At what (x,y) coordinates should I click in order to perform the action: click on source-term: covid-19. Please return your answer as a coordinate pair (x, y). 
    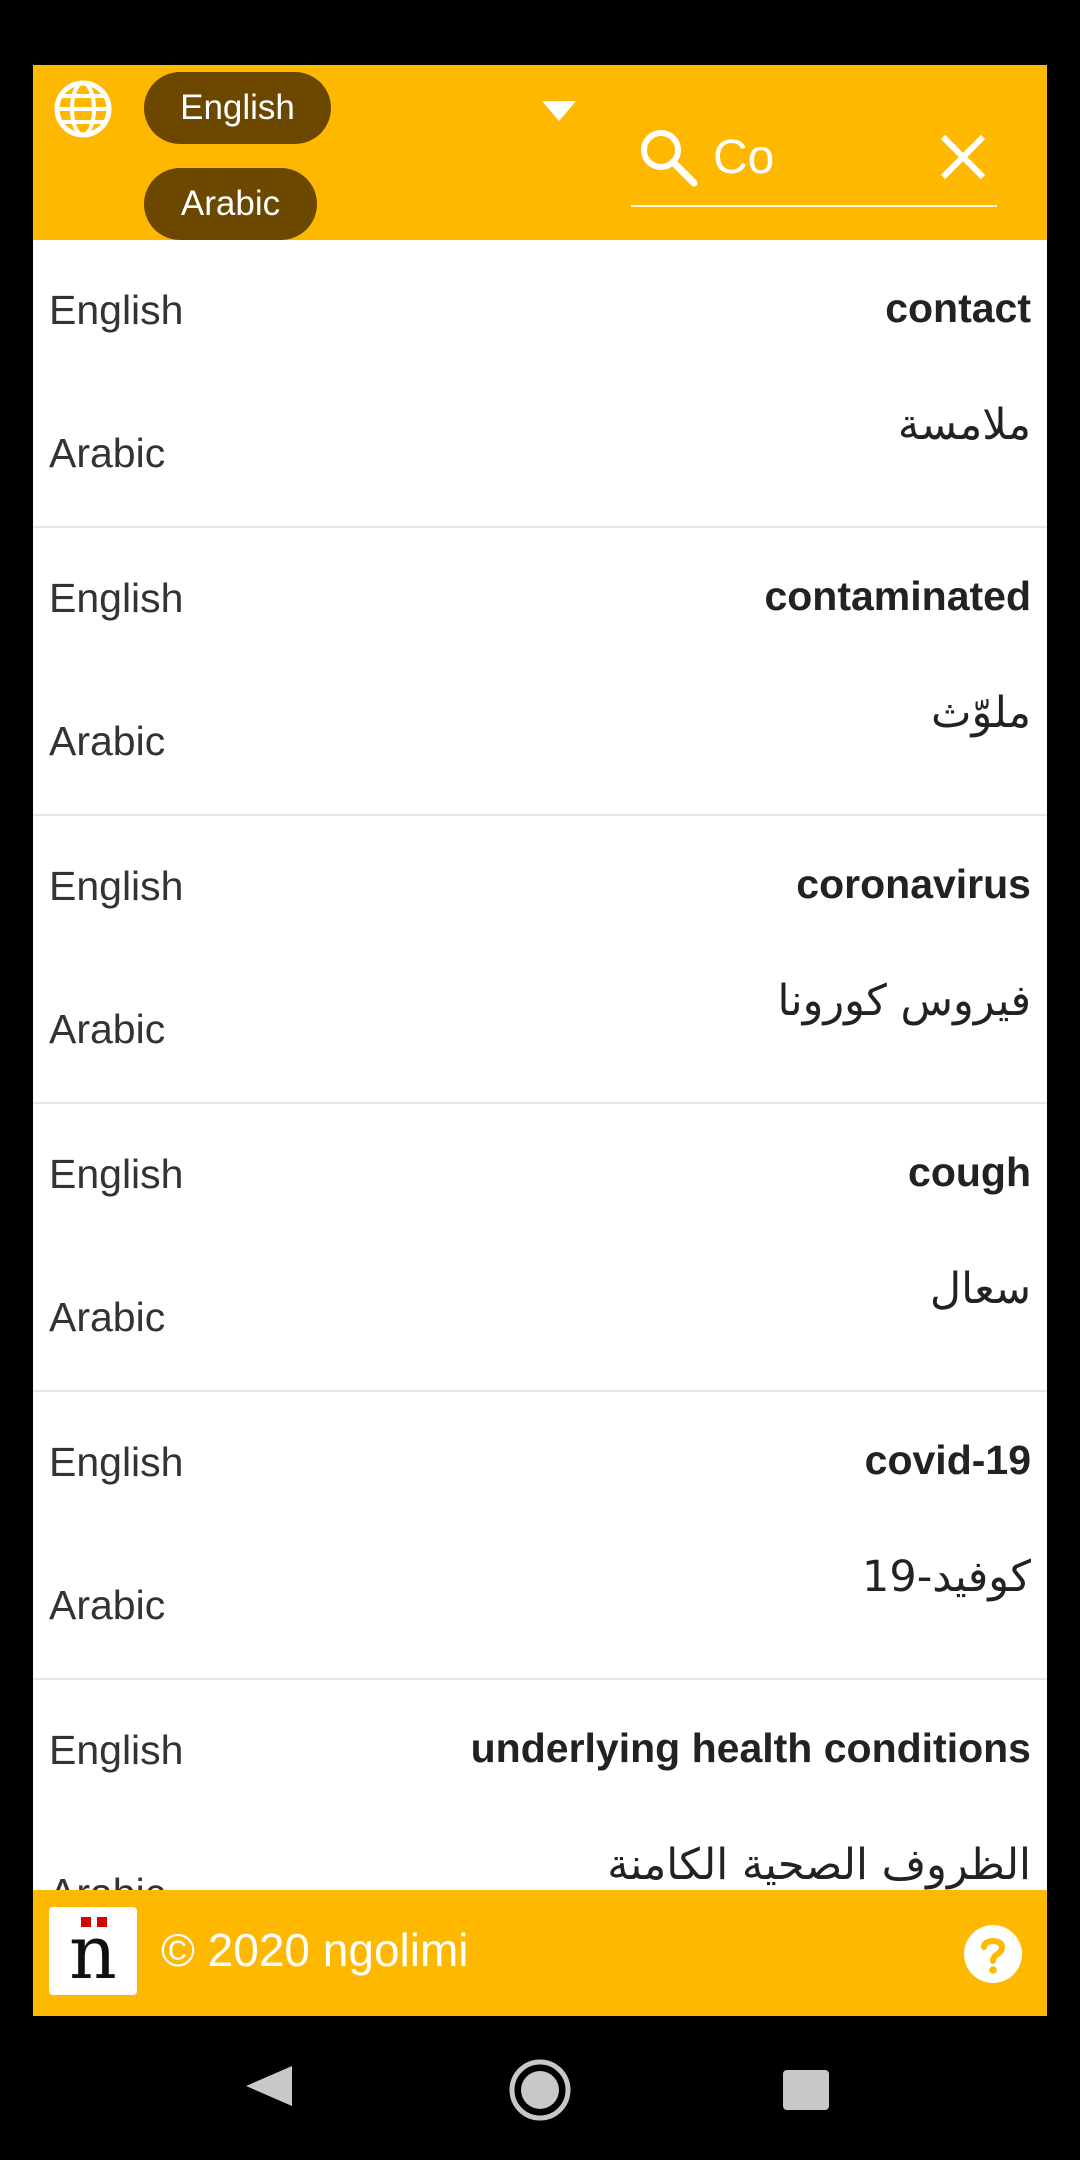
    Looking at the image, I should click on (947, 1460).